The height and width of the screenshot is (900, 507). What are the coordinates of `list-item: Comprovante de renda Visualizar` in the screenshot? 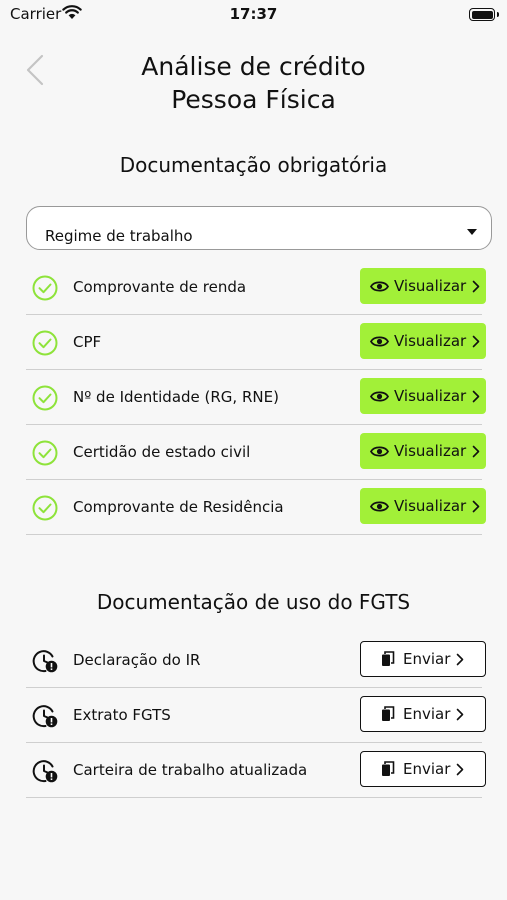 It's located at (256, 287).